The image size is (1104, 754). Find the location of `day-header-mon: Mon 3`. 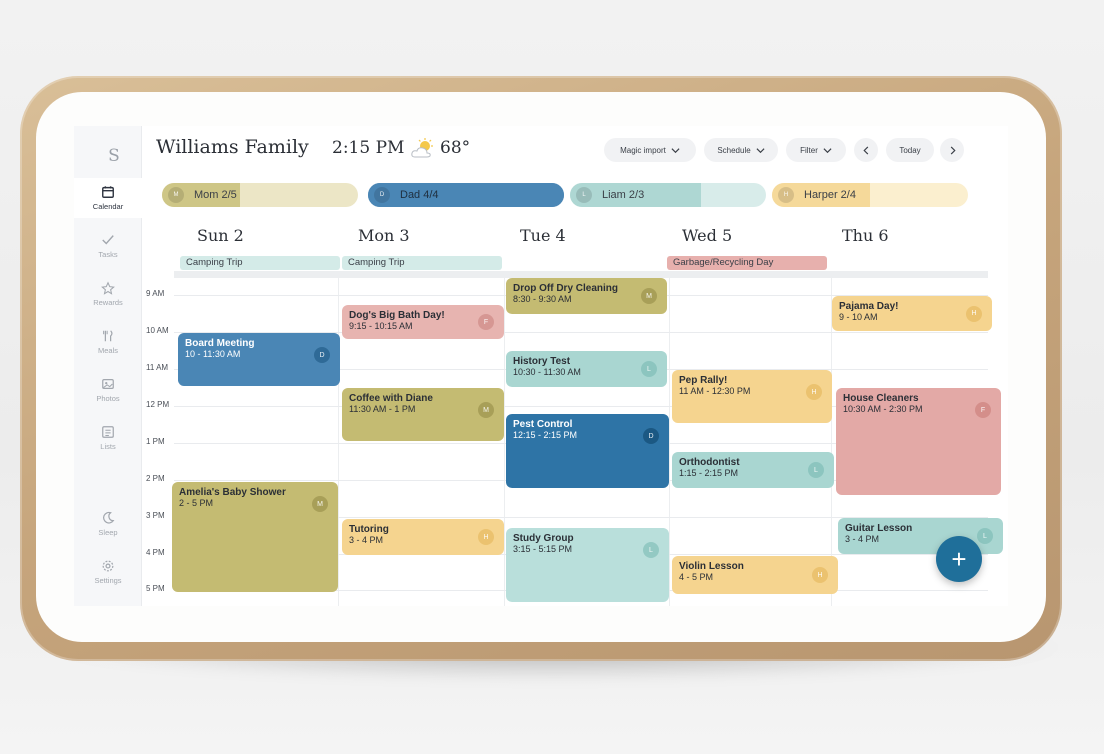

day-header-mon: Mon 3 is located at coordinates (384, 235).